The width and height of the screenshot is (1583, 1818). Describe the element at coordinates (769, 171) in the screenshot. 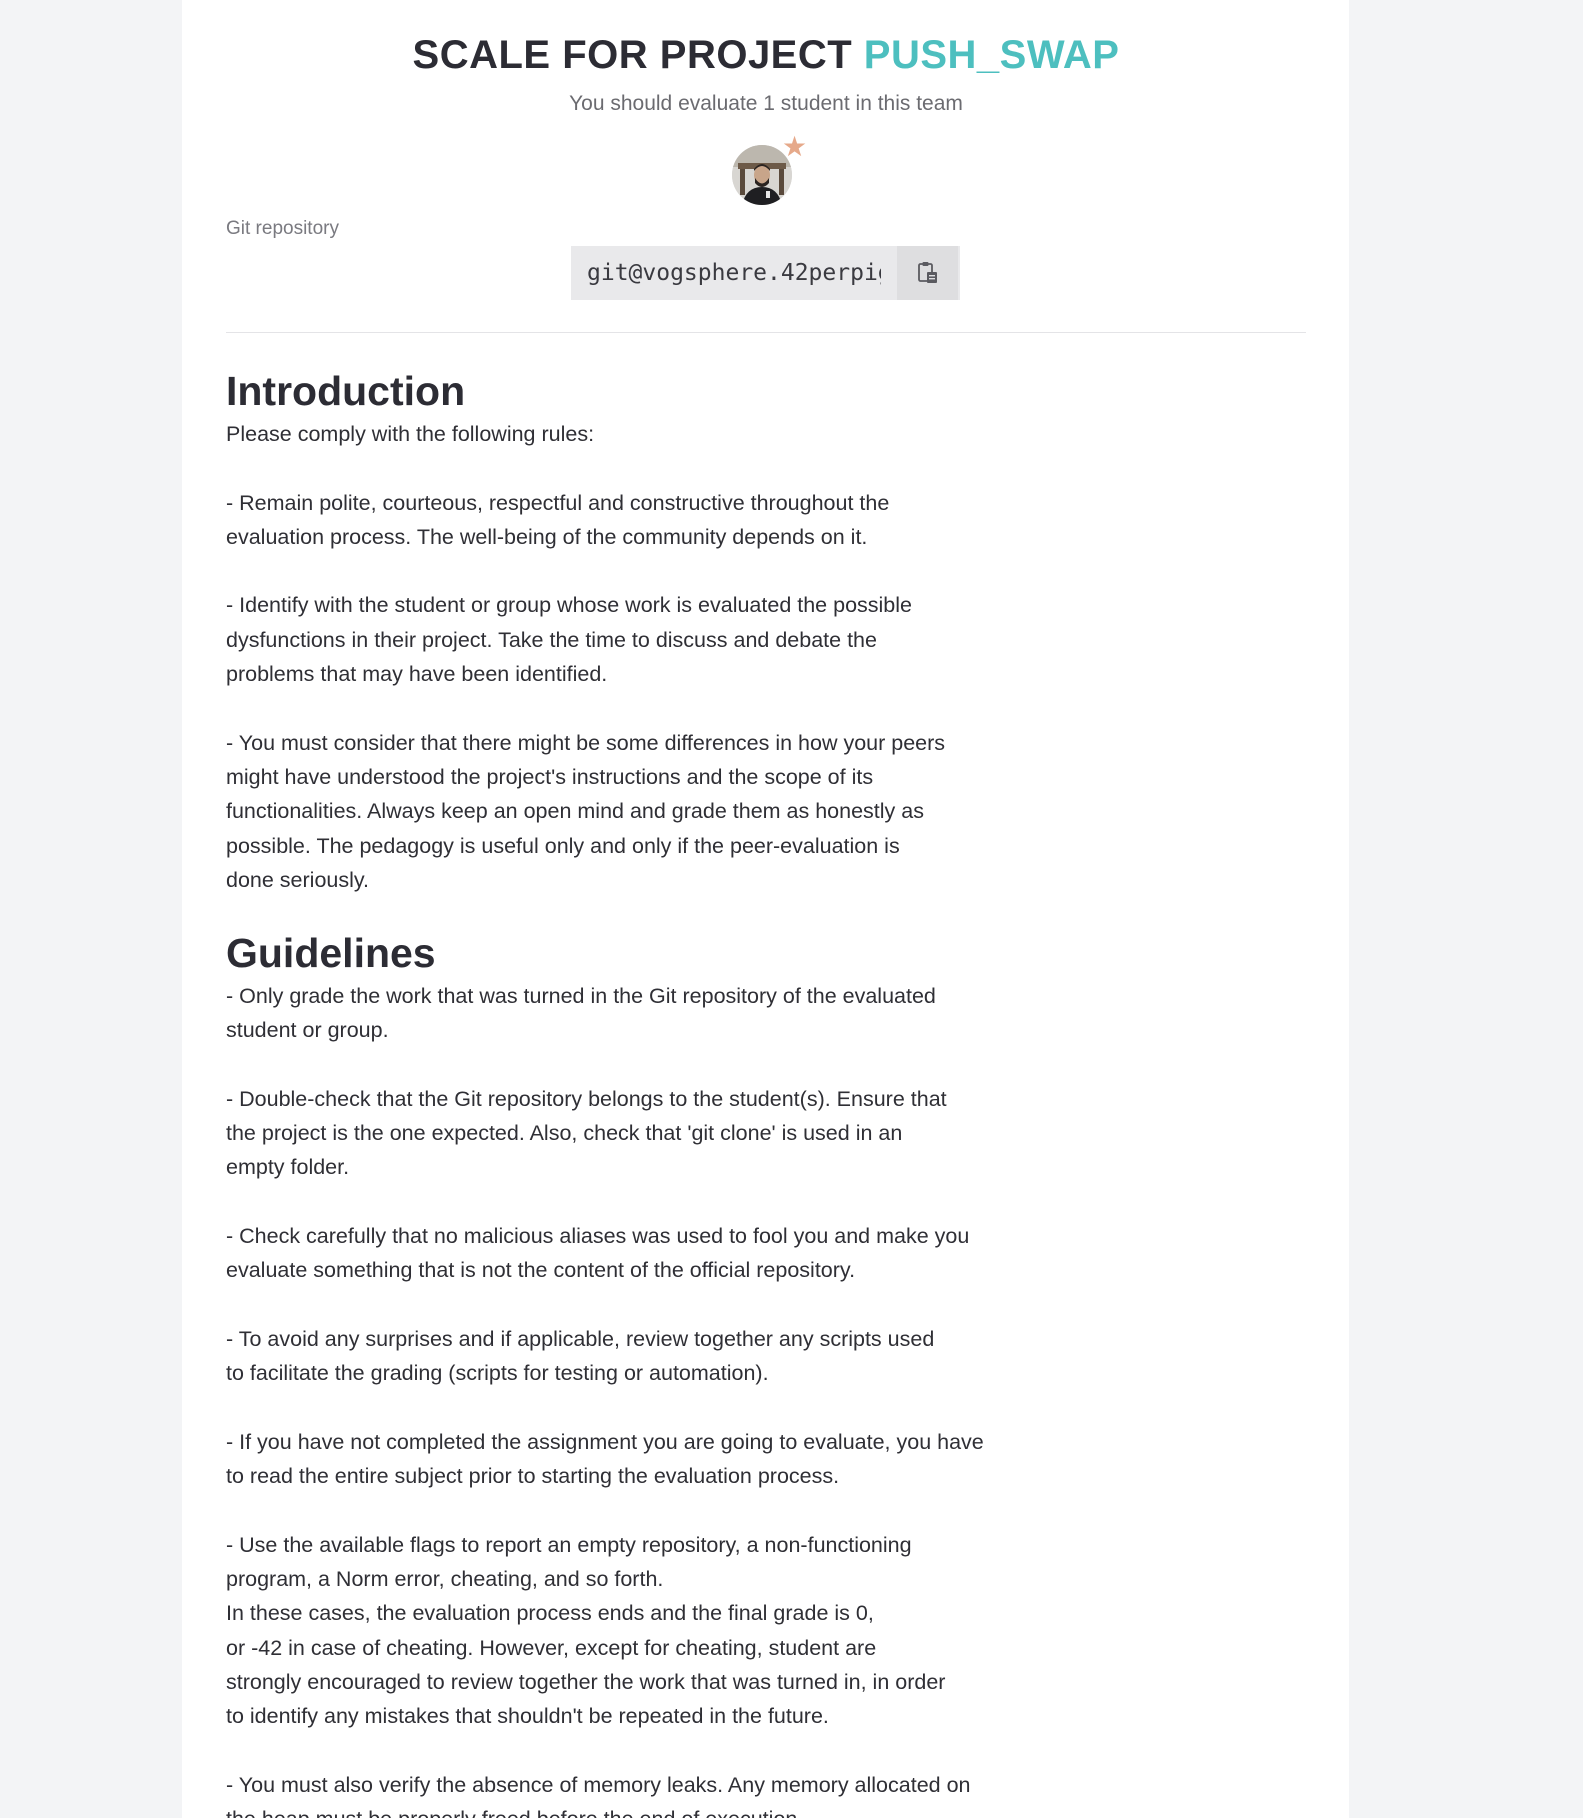

I see `student-avatar-wrap: ★` at that location.